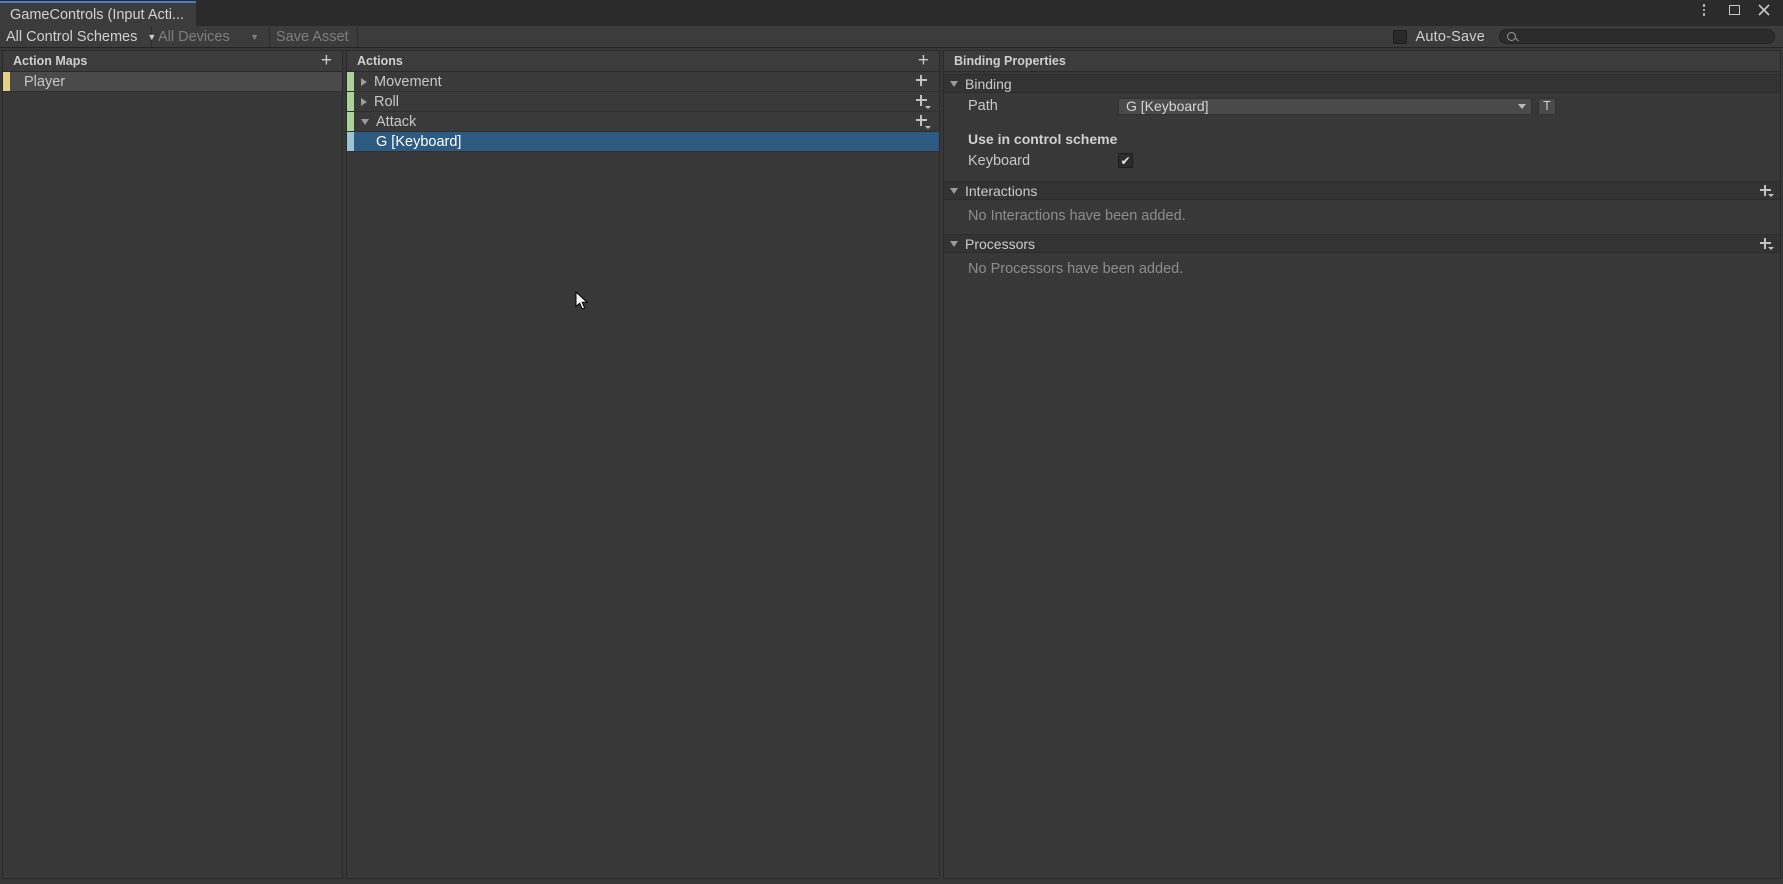 The width and height of the screenshot is (1783, 884). What do you see at coordinates (1325, 106) in the screenshot?
I see `path-dropdown: G [Keyboard]` at bounding box center [1325, 106].